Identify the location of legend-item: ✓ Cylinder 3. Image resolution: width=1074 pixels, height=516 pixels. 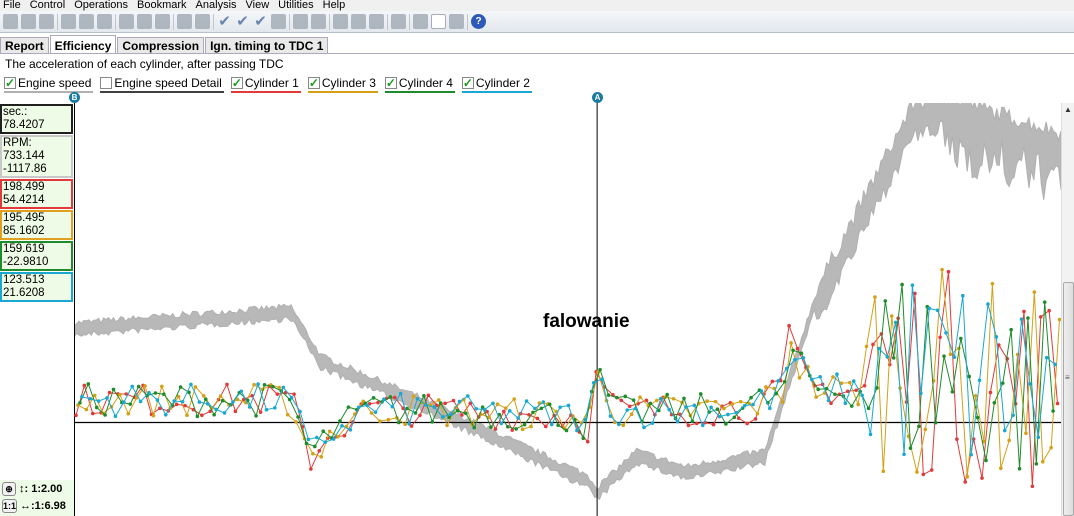
(342, 84).